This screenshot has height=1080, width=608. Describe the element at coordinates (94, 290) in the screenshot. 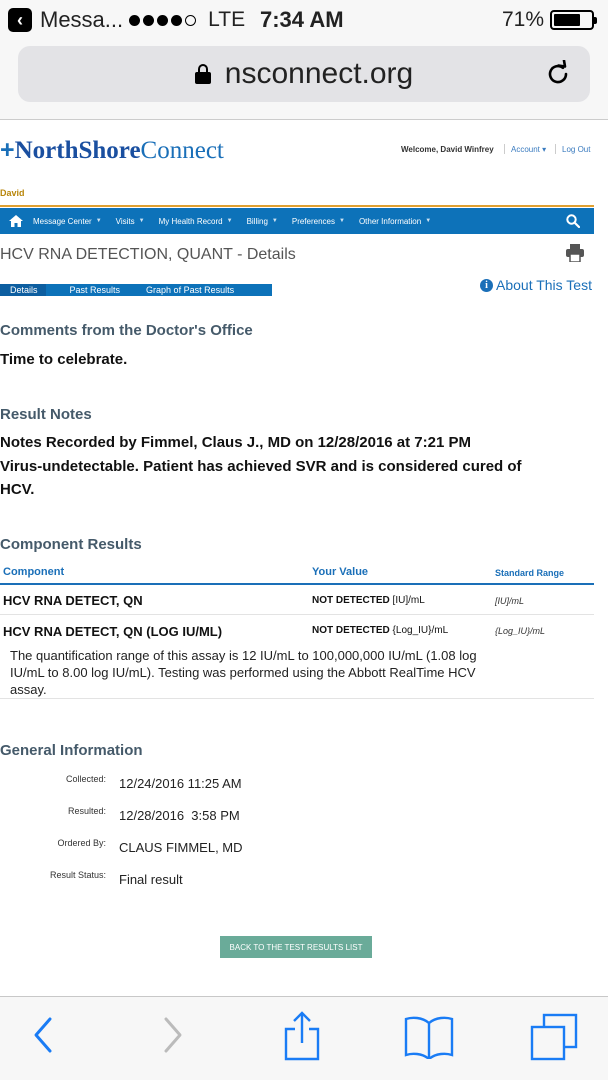

I see `tab-past-results: Past Results` at that location.